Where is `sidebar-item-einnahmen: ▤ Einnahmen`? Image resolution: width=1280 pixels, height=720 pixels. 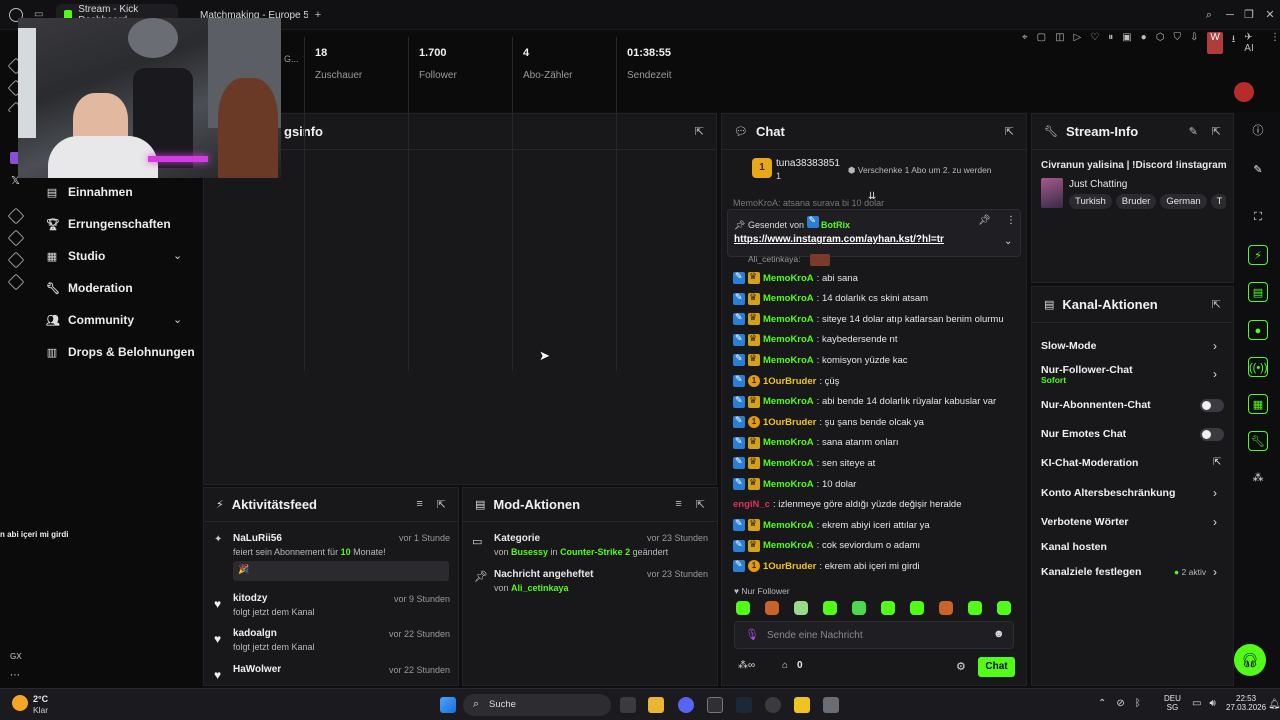 sidebar-item-einnahmen: ▤ Einnahmen is located at coordinates (89, 192).